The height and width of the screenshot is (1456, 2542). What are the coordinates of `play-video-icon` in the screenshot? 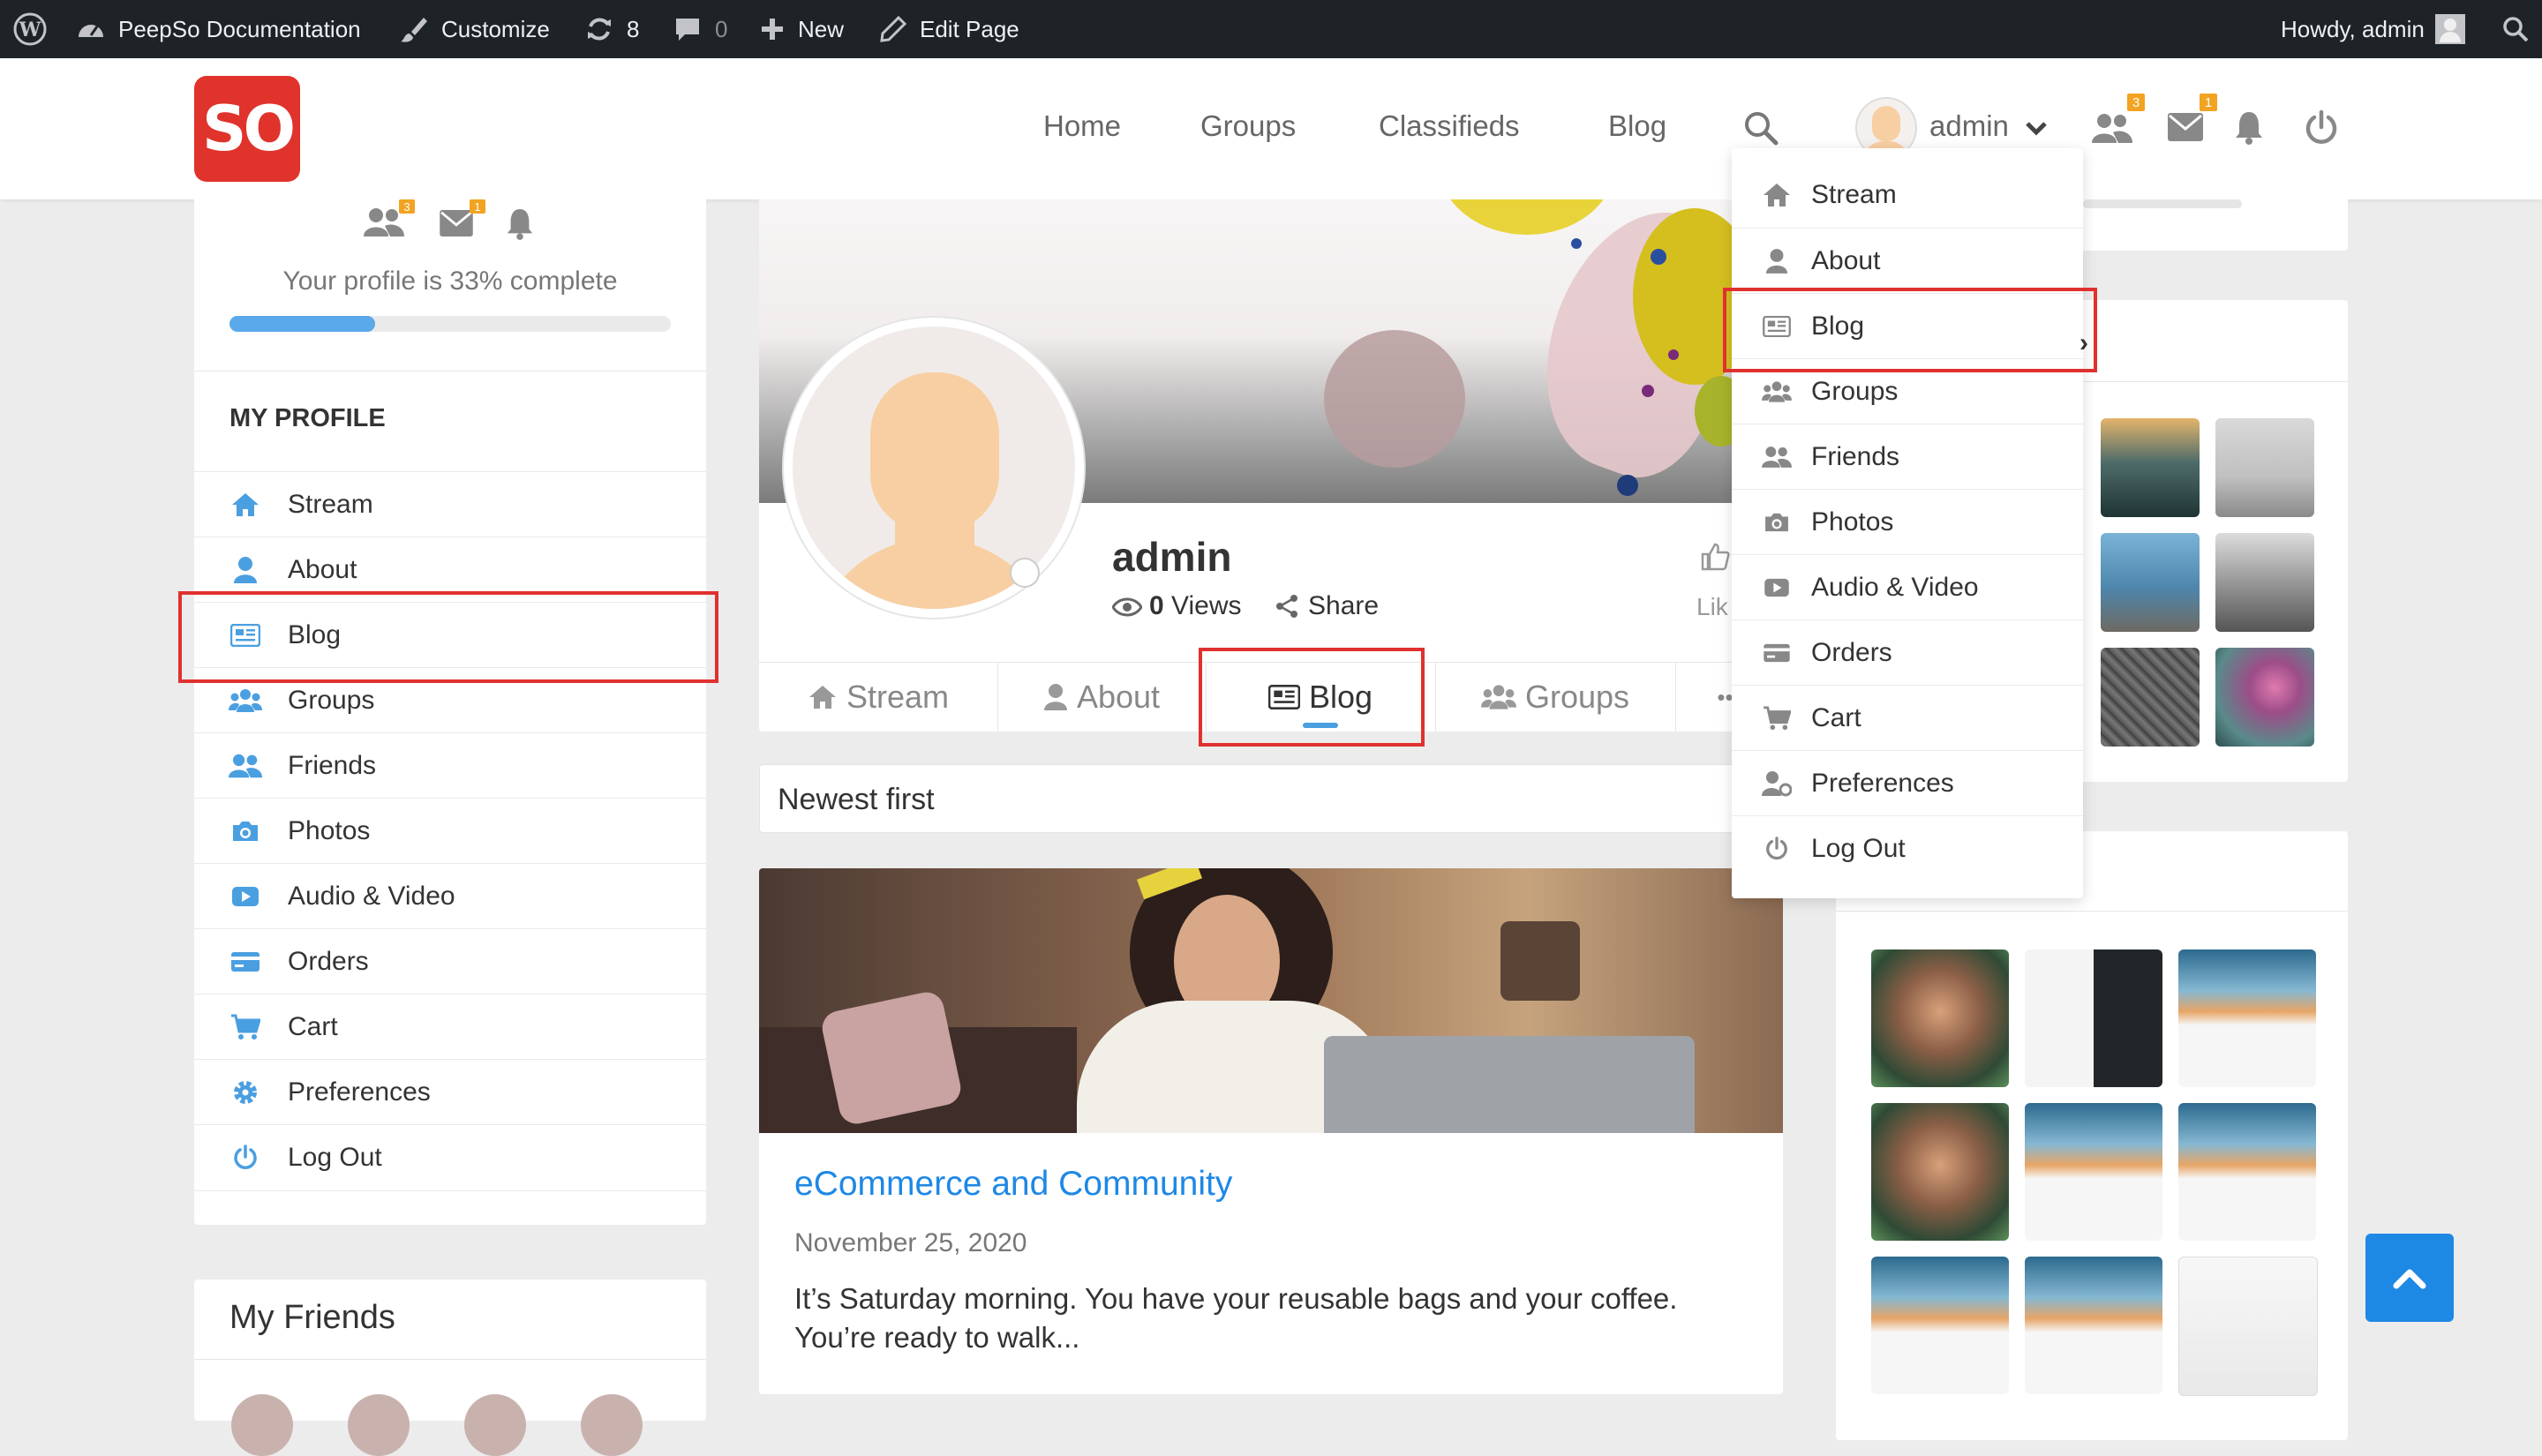 It's located at (1777, 587).